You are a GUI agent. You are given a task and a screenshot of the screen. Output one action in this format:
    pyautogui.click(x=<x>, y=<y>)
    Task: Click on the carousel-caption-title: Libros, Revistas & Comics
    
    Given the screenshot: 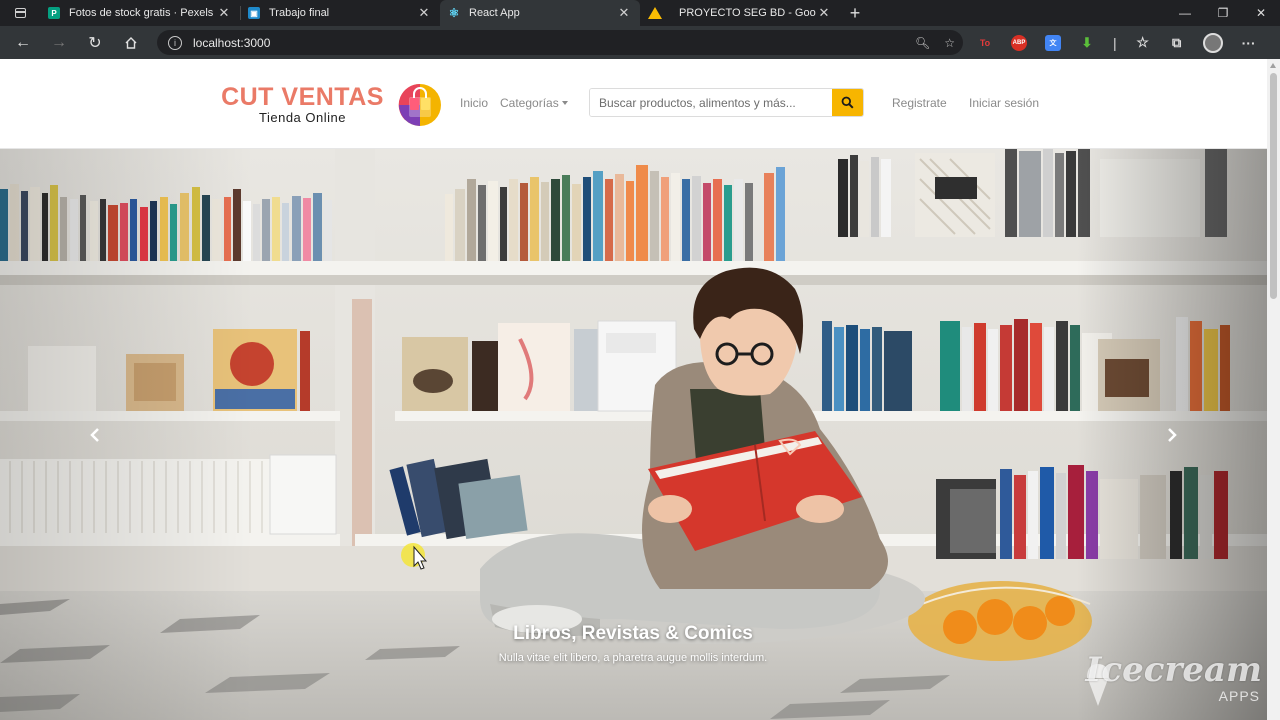 What is the action you would take?
    pyautogui.click(x=633, y=633)
    